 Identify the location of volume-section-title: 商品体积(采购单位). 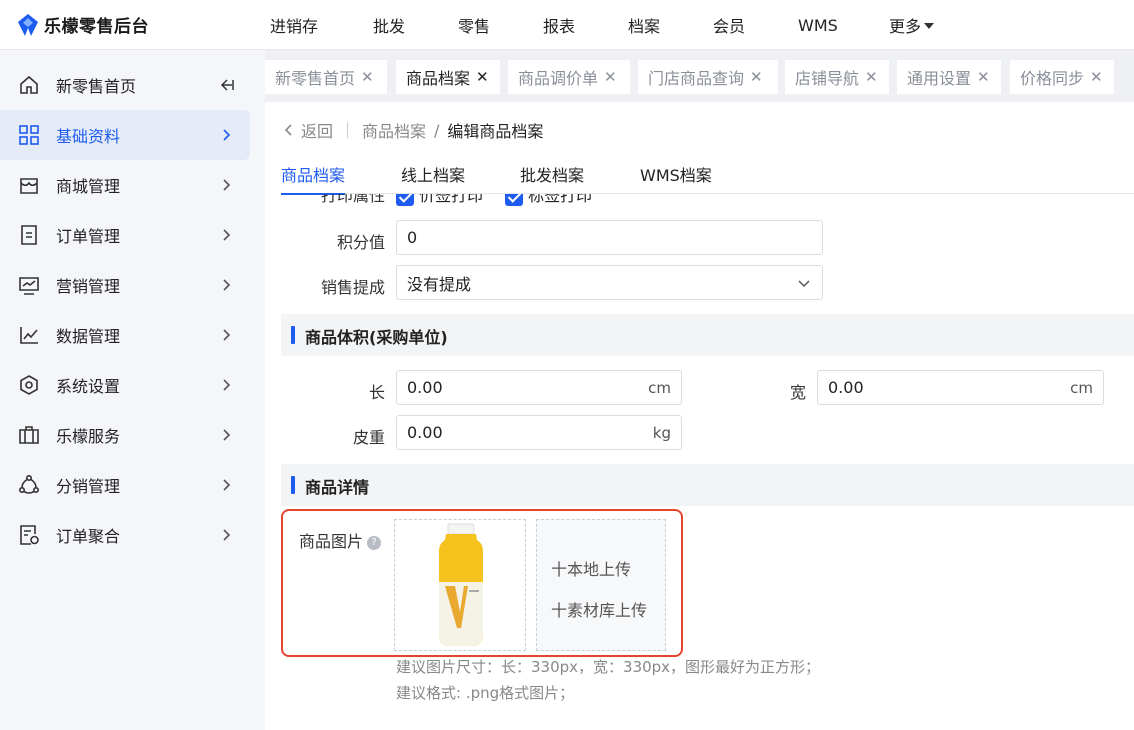
(376, 337).